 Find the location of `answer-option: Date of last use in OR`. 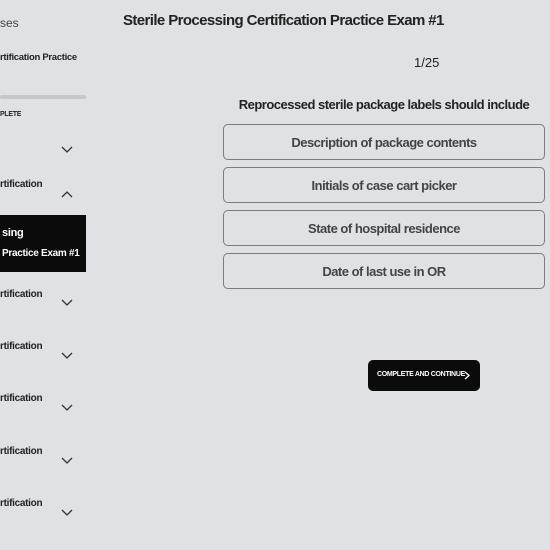

answer-option: Date of last use in OR is located at coordinates (384, 271).